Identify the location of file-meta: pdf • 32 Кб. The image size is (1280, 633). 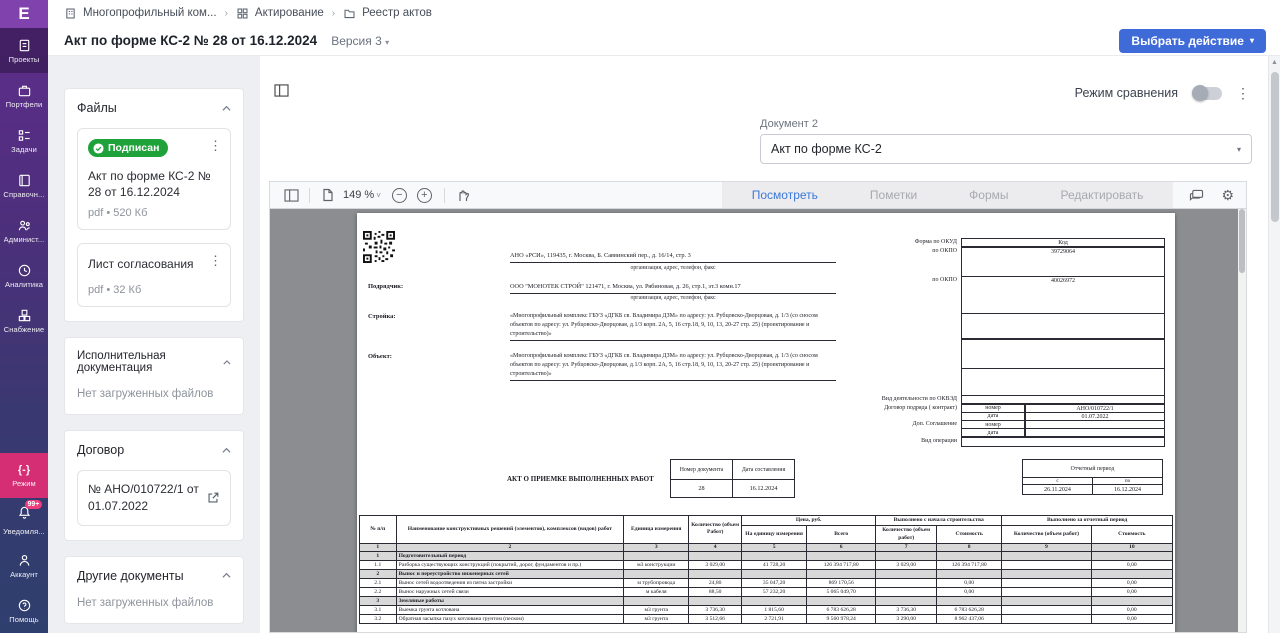
(115, 290).